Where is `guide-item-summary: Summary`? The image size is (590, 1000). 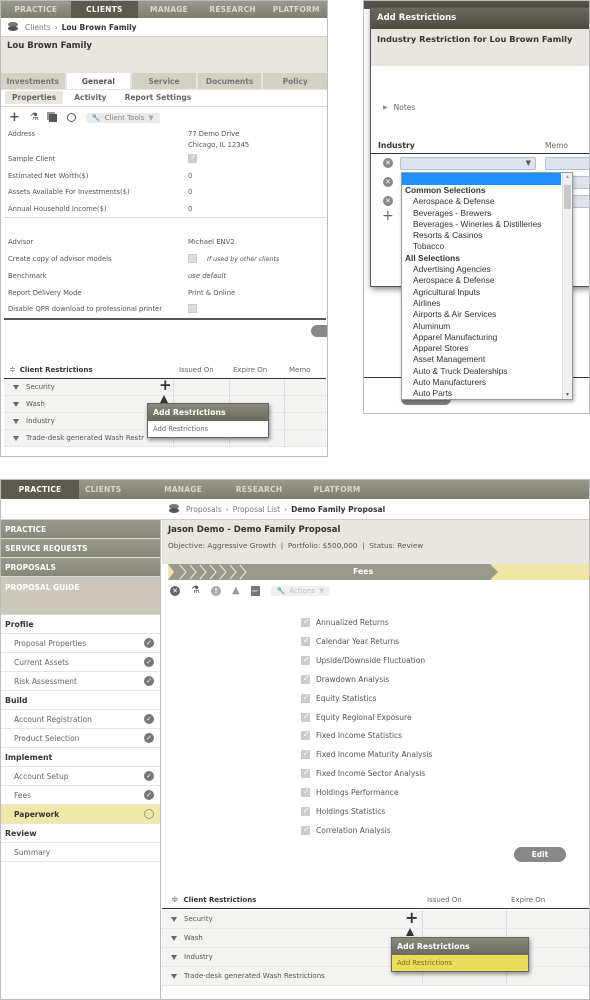
guide-item-summary: Summary is located at coordinates (80, 852).